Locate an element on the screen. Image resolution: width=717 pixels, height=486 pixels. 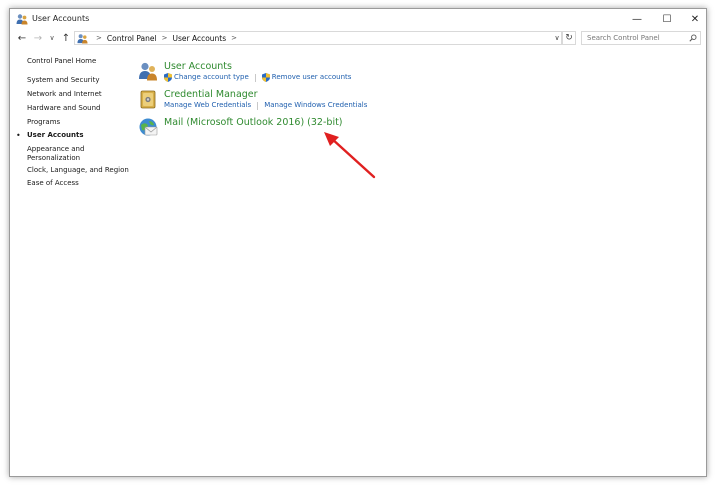
title-bar: User Accounts — ☐ ✕ is located at coordinates (358, 19).